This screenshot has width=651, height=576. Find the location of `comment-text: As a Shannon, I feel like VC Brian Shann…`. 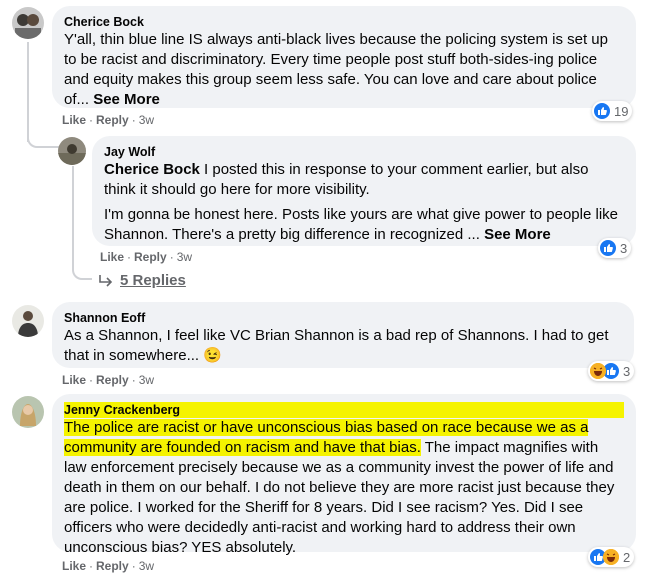

comment-text: As a Shannon, I feel like VC Brian Shann… is located at coordinates (336, 345).